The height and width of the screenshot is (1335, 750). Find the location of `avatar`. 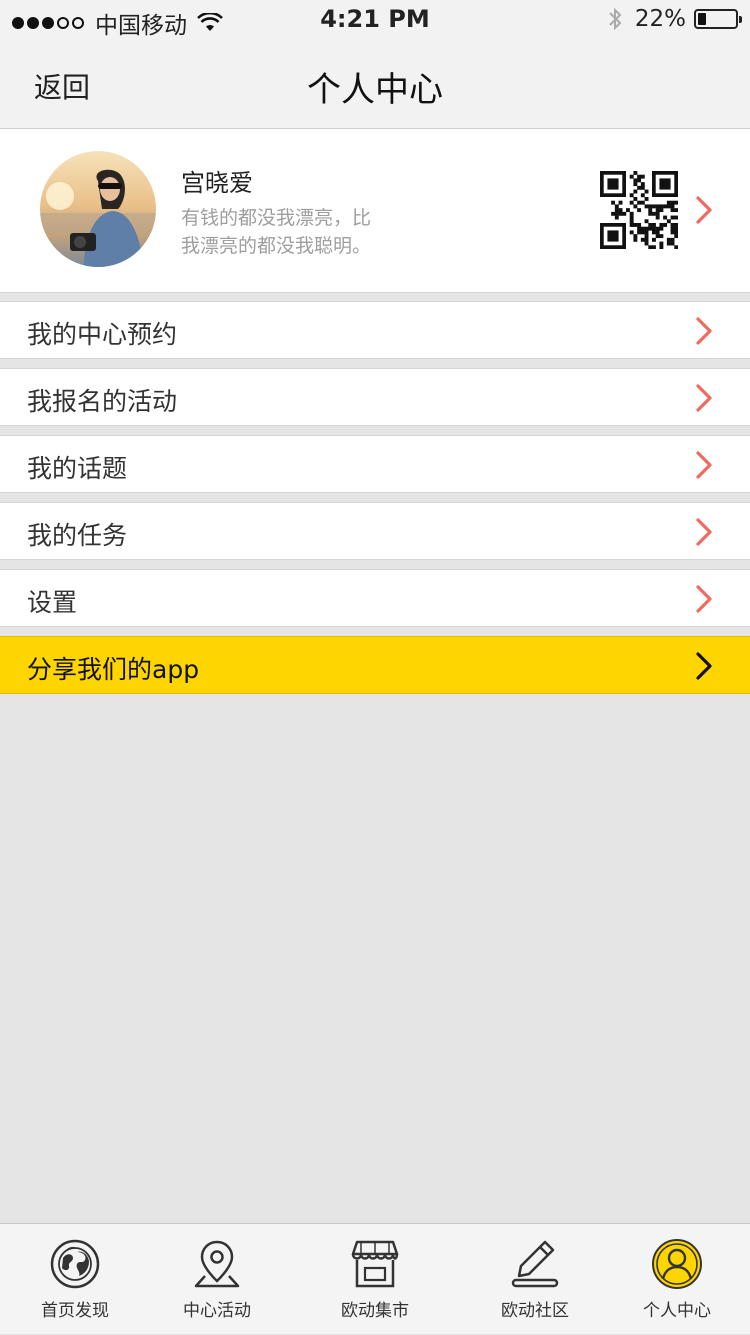

avatar is located at coordinates (98, 209).